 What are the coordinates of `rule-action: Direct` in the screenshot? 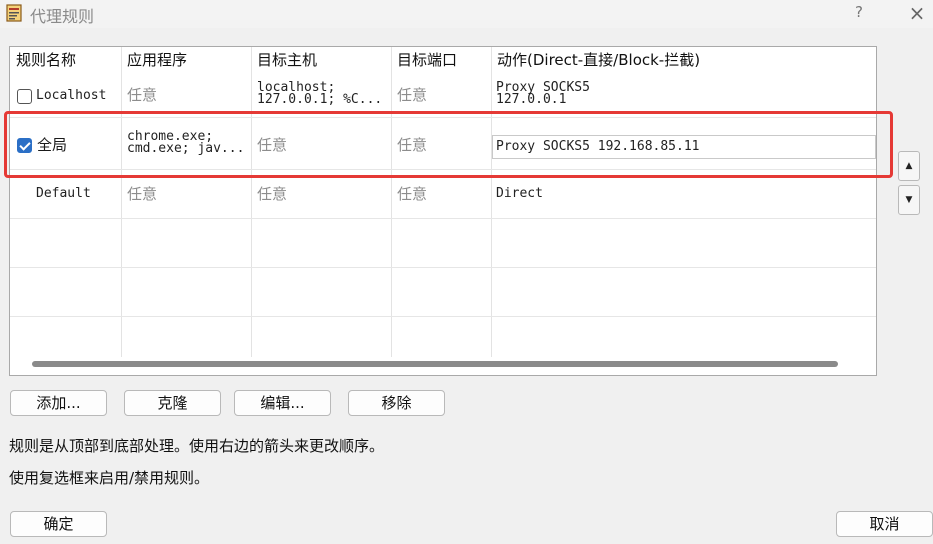 It's located at (519, 193).